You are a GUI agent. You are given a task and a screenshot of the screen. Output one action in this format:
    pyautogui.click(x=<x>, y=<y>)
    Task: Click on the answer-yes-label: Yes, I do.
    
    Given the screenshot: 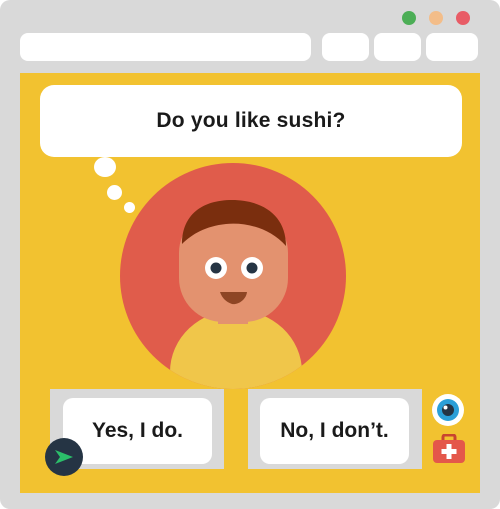 What is the action you would take?
    pyautogui.click(x=137, y=430)
    